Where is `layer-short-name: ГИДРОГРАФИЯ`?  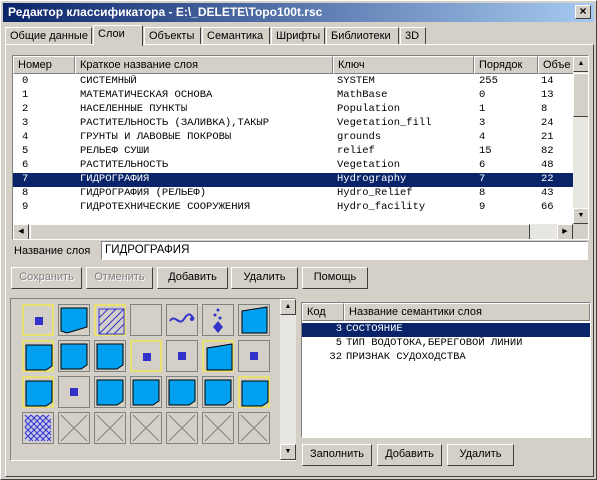
layer-short-name: ГИДРОГРАФИЯ is located at coordinates (115, 179).